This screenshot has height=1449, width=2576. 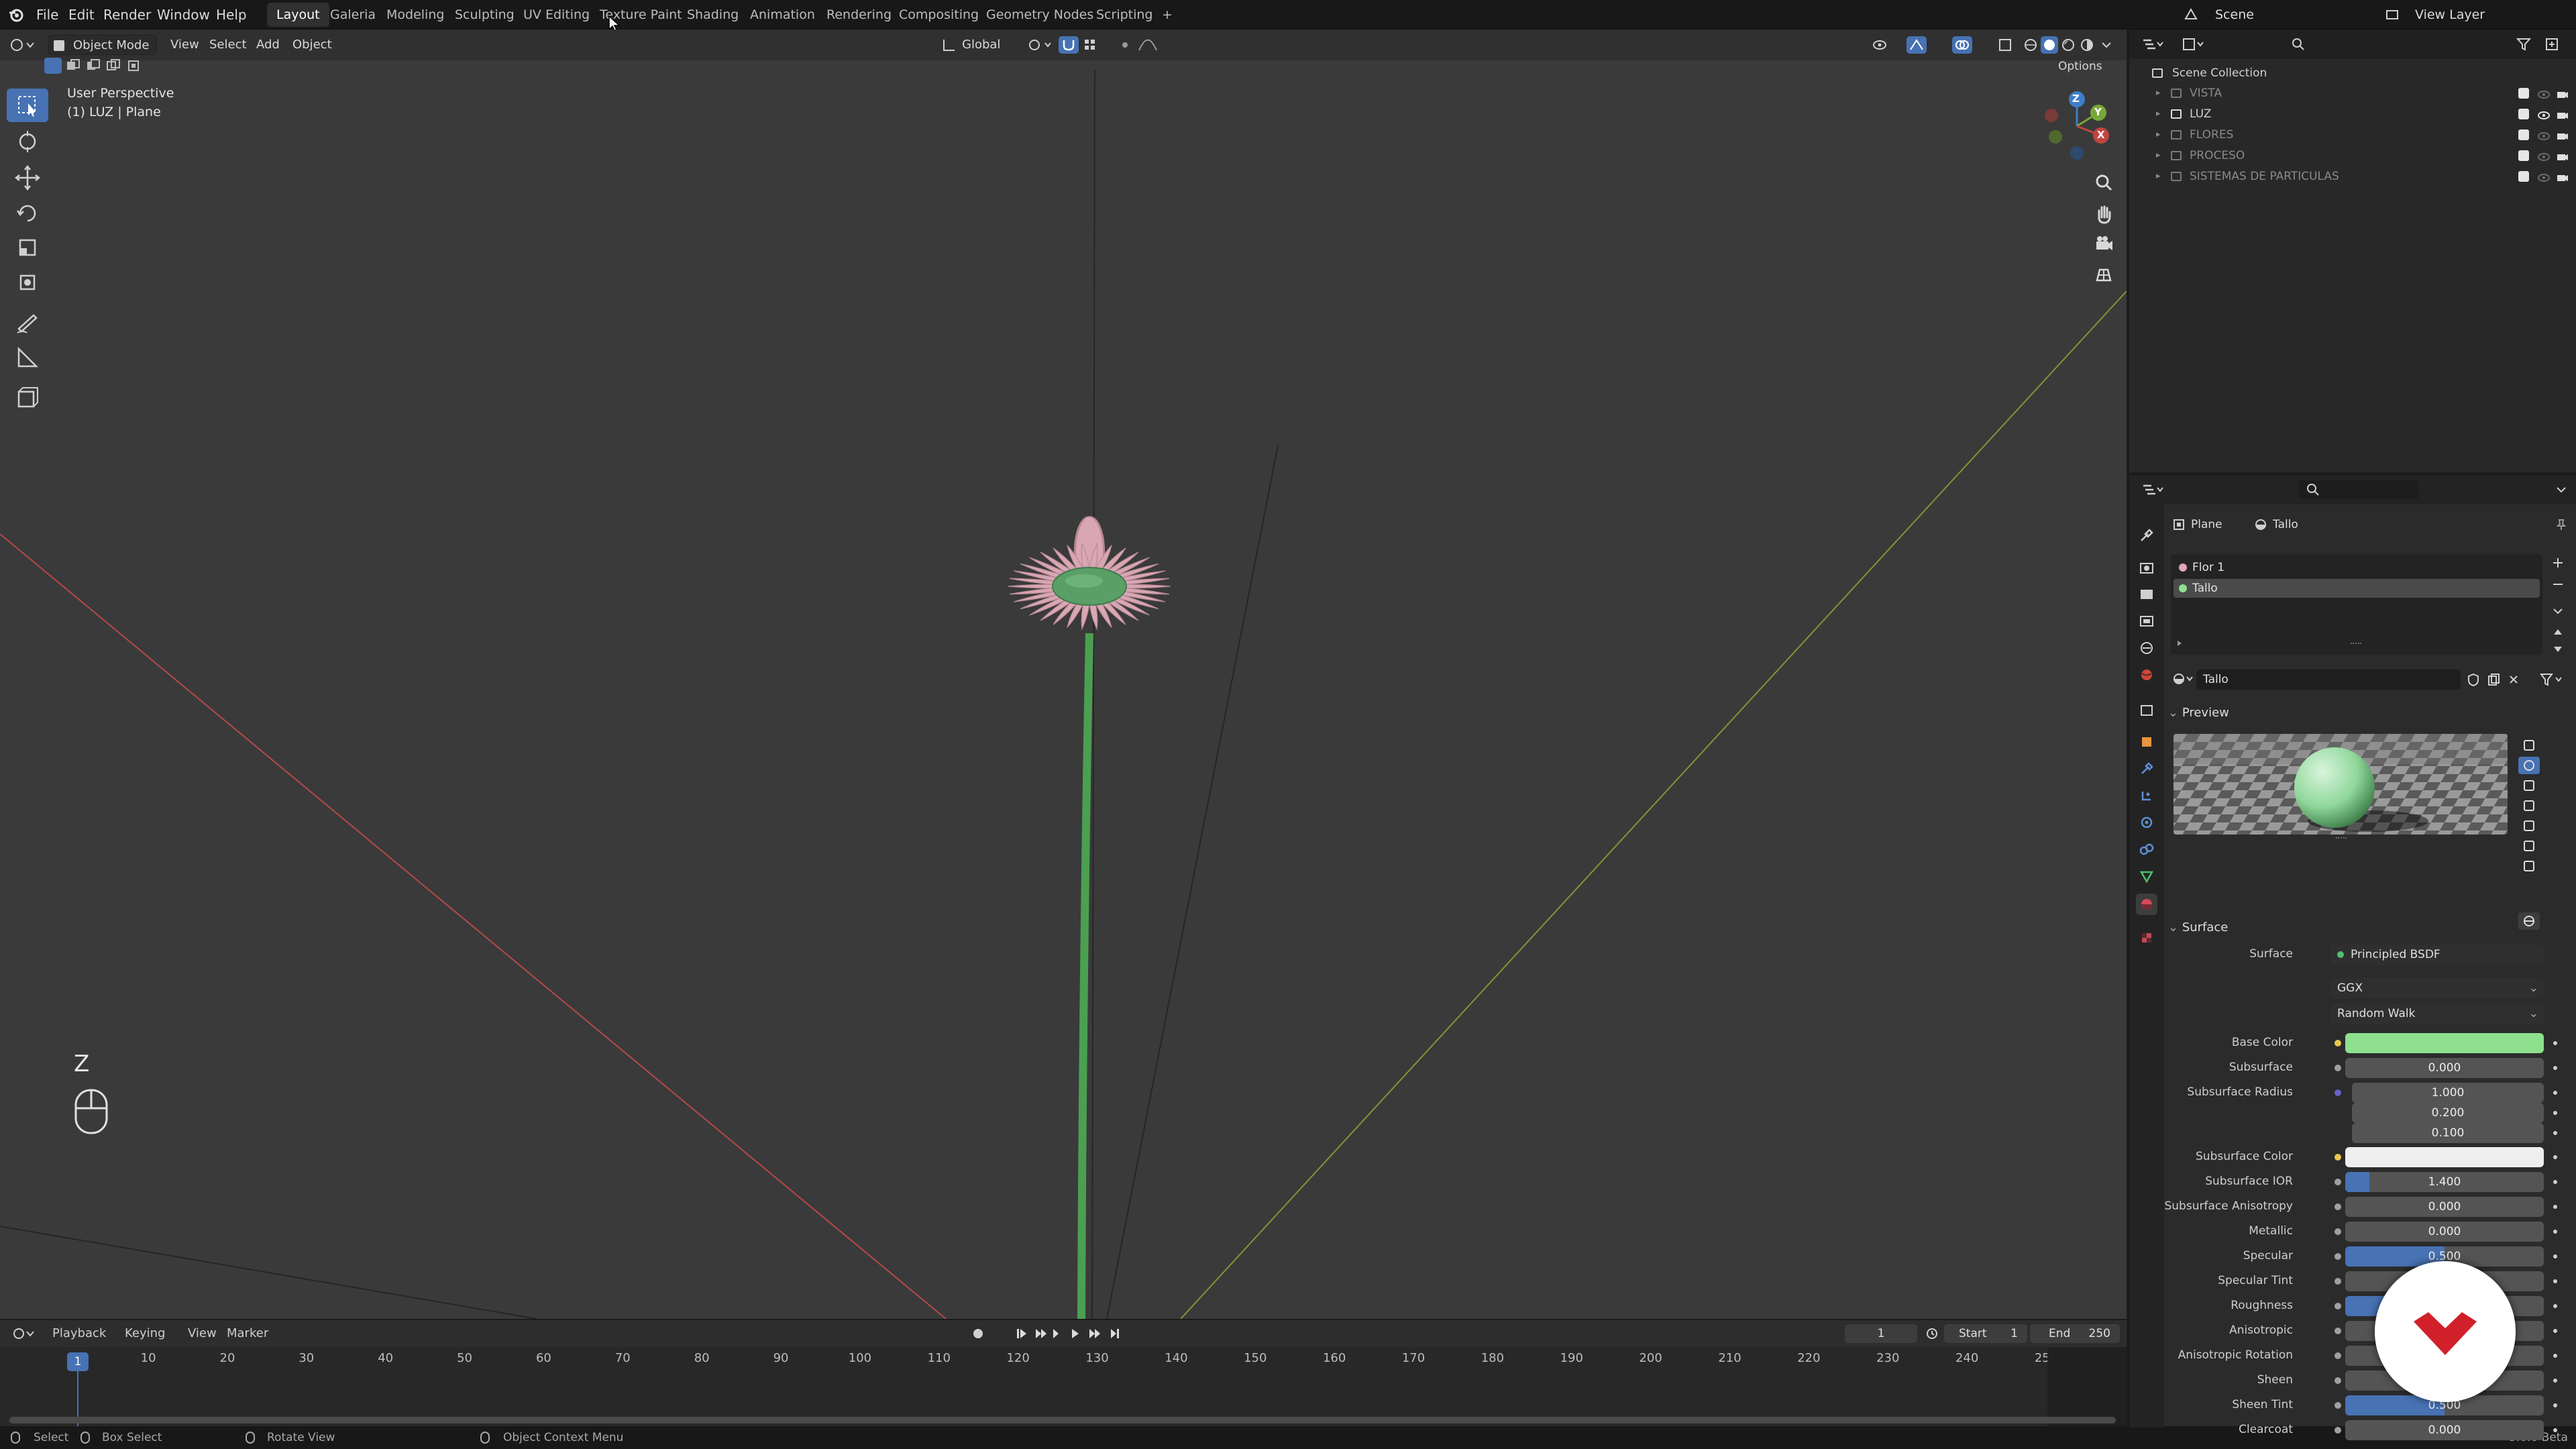 I want to click on shading-rendered-icon, so click(x=2087, y=45).